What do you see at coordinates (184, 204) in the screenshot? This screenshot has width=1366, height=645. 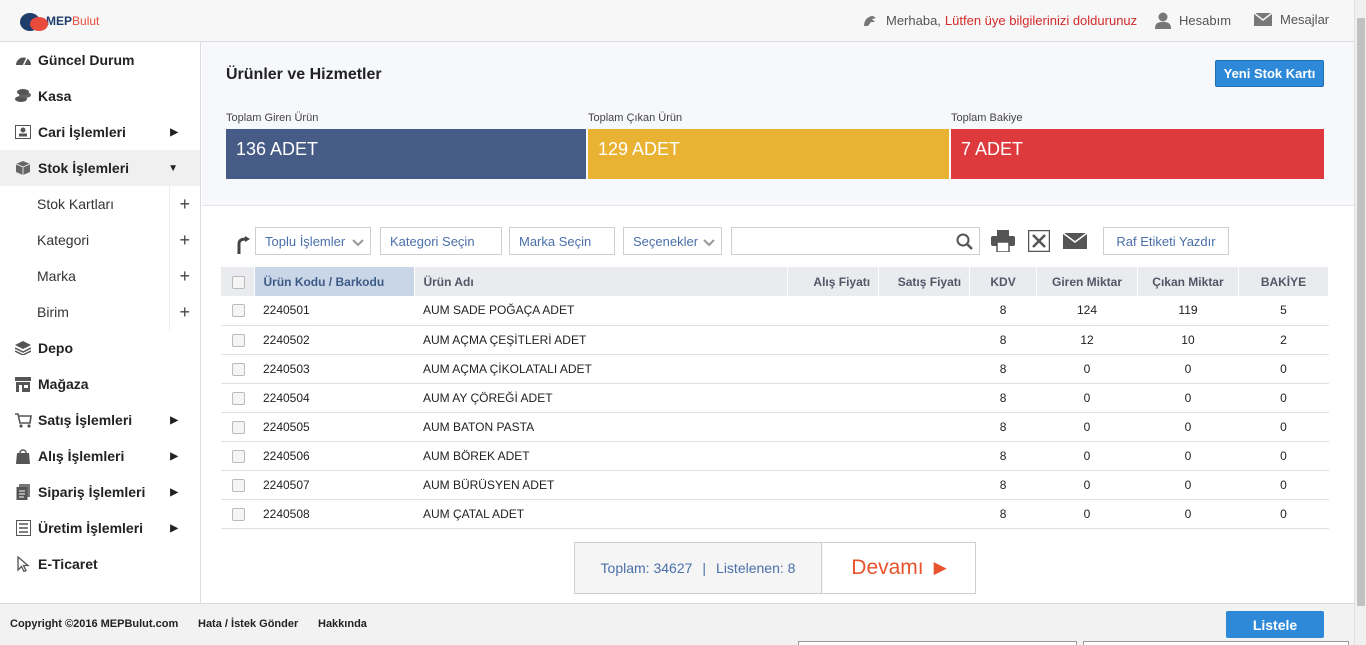 I see `add-stok-karti-icon: +` at bounding box center [184, 204].